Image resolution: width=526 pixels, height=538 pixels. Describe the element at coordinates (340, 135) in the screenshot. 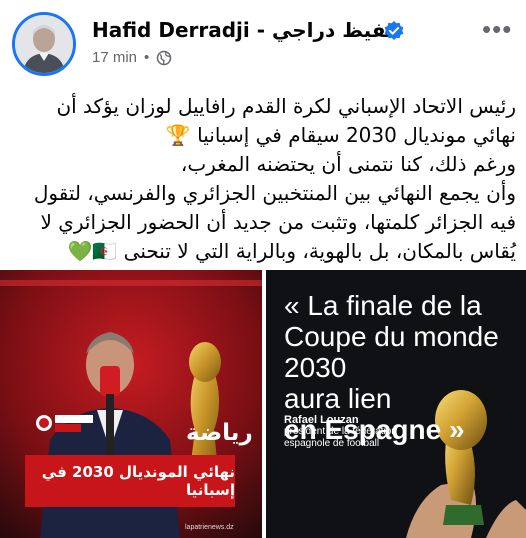

I see `post-text-line: نهائي مونديال 2030 سيقام في إسبانيا 🏆` at that location.